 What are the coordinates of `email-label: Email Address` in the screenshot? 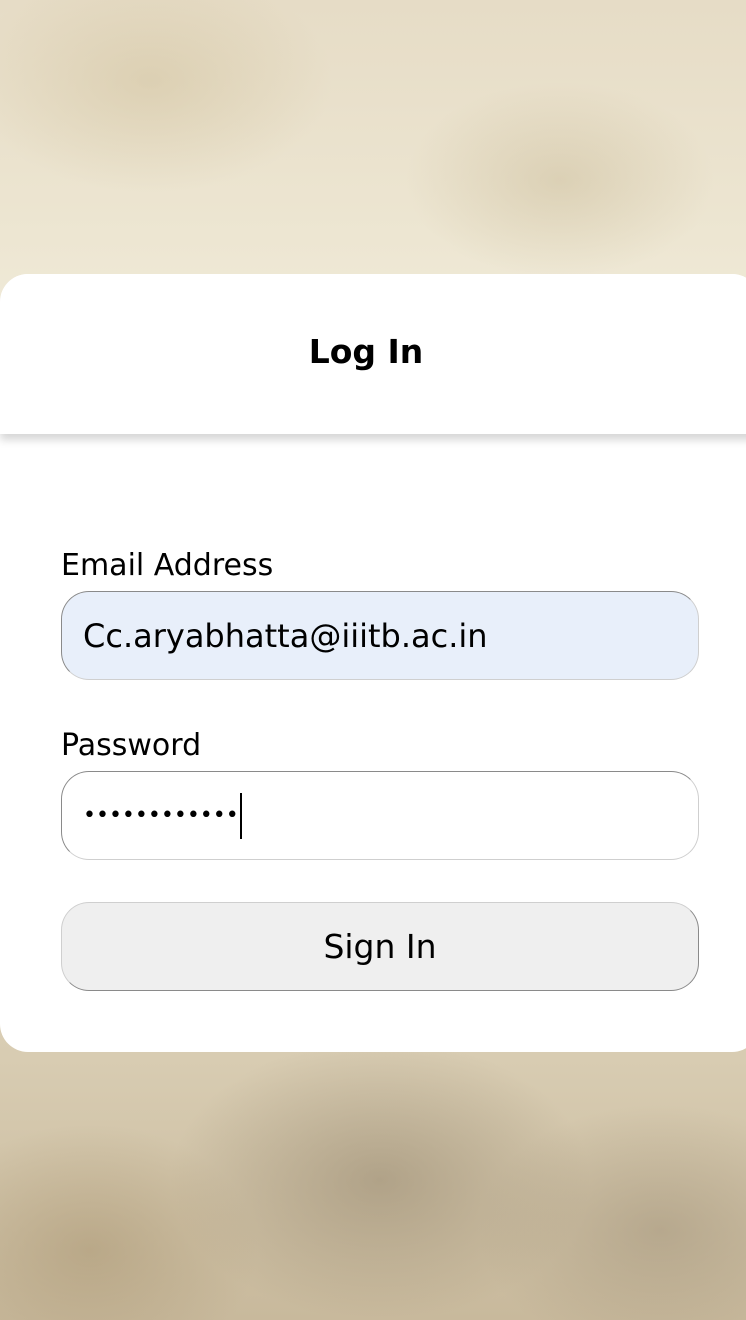 It's located at (167, 565).